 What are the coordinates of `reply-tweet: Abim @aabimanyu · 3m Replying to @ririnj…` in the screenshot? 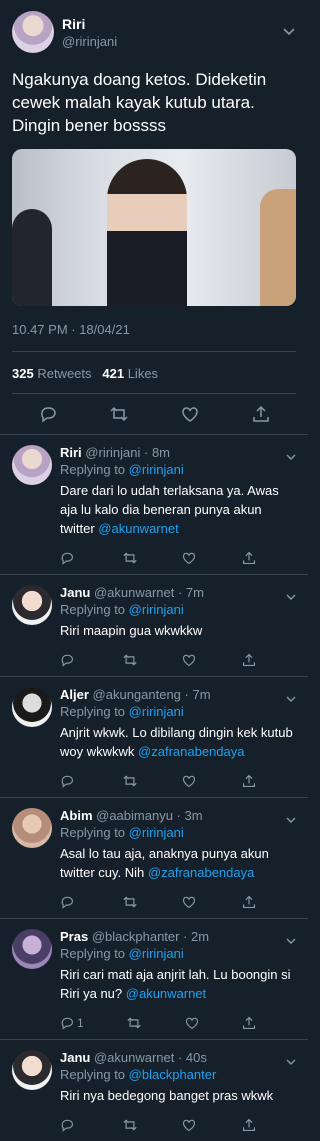 It's located at (154, 857).